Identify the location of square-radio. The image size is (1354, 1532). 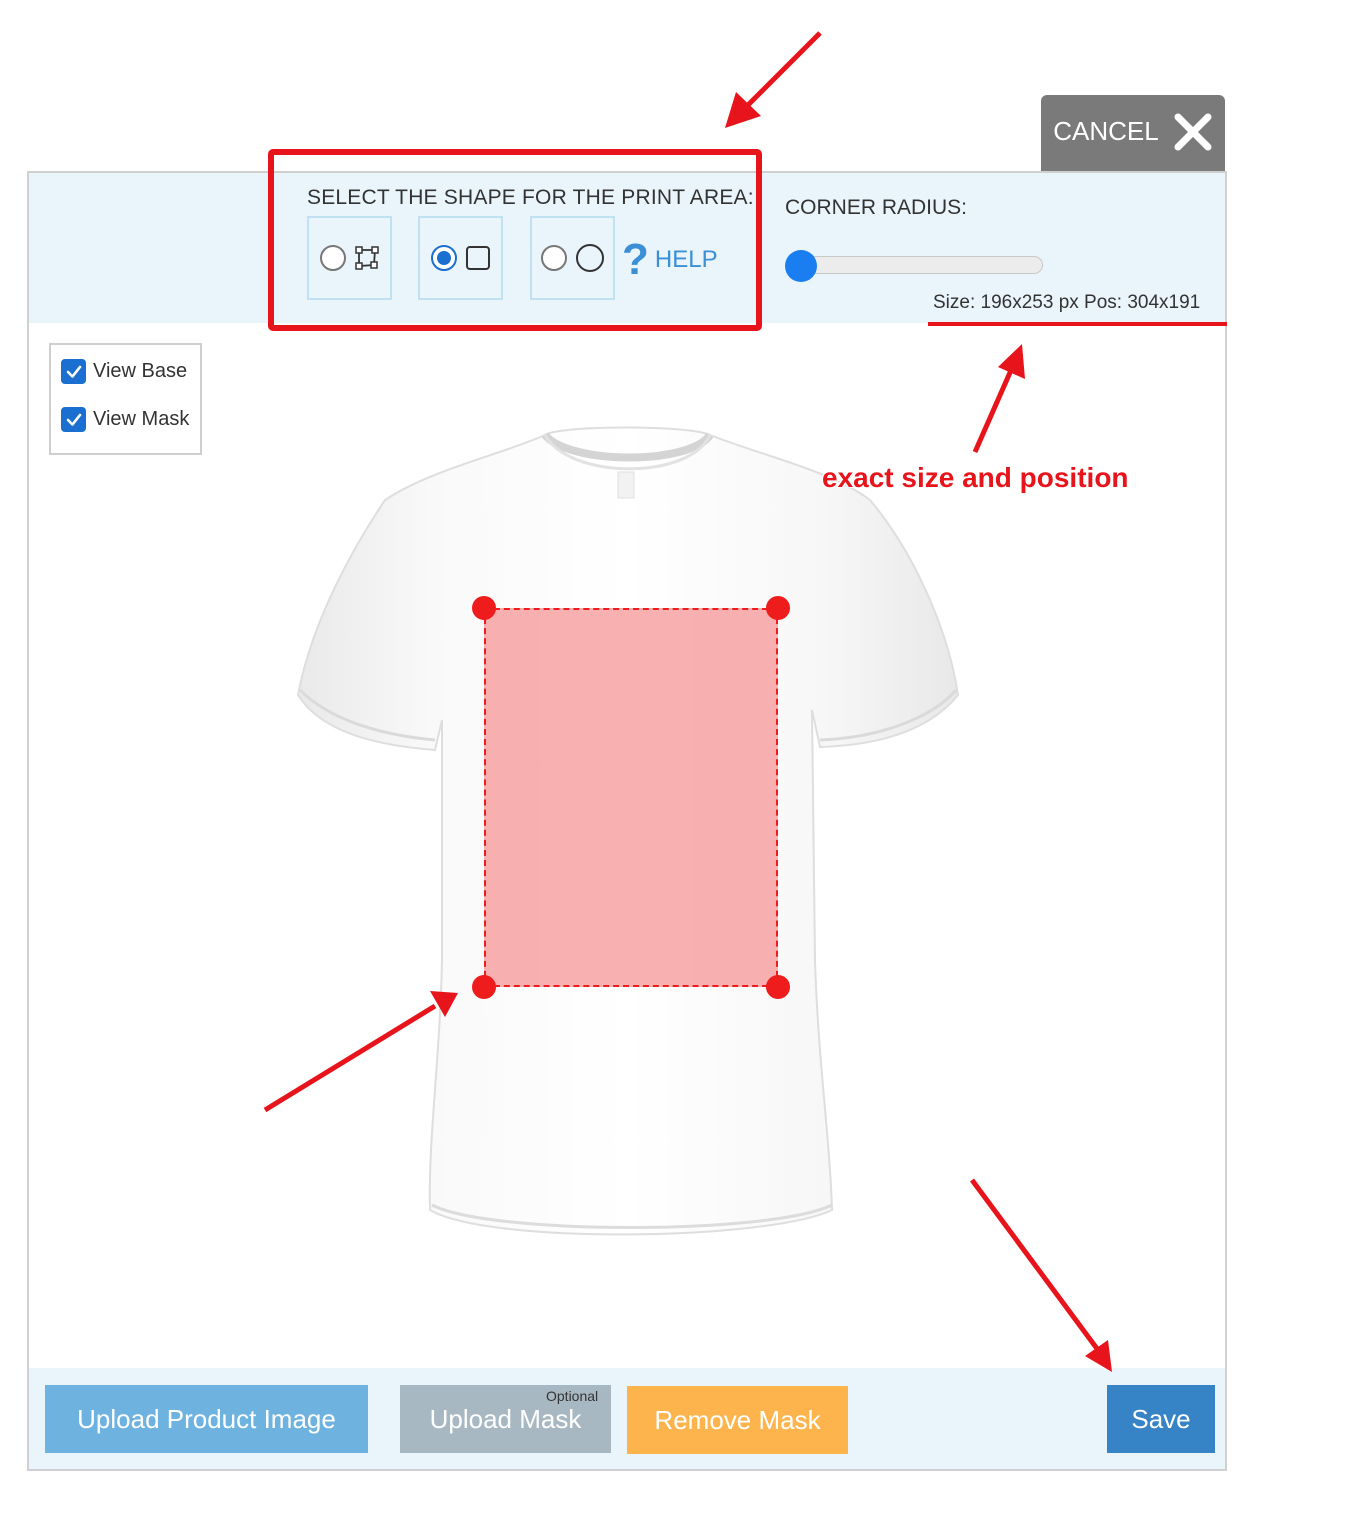
(443, 258).